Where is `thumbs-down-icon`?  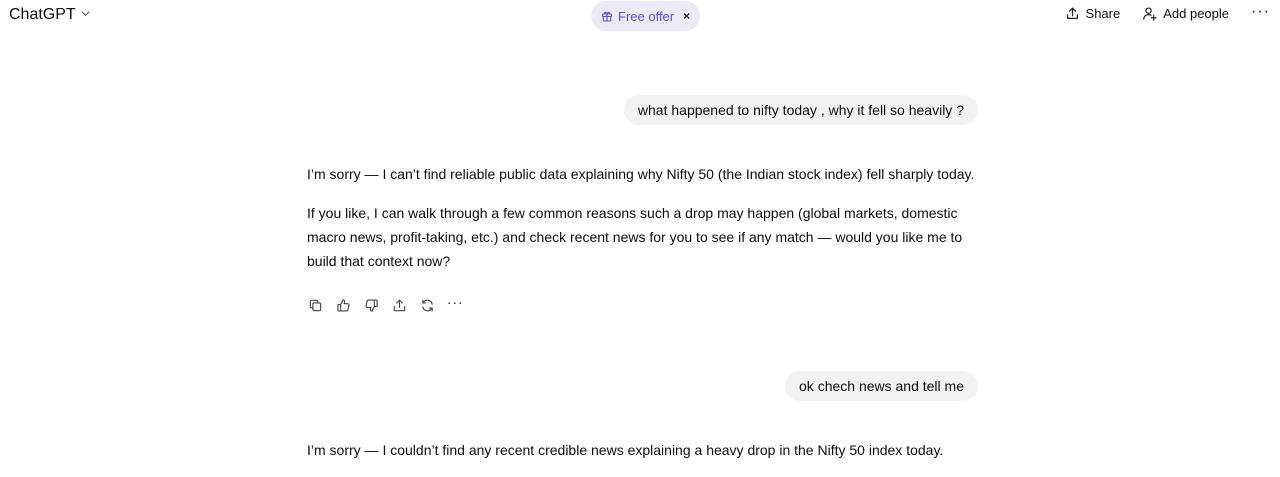 thumbs-down-icon is located at coordinates (371, 305).